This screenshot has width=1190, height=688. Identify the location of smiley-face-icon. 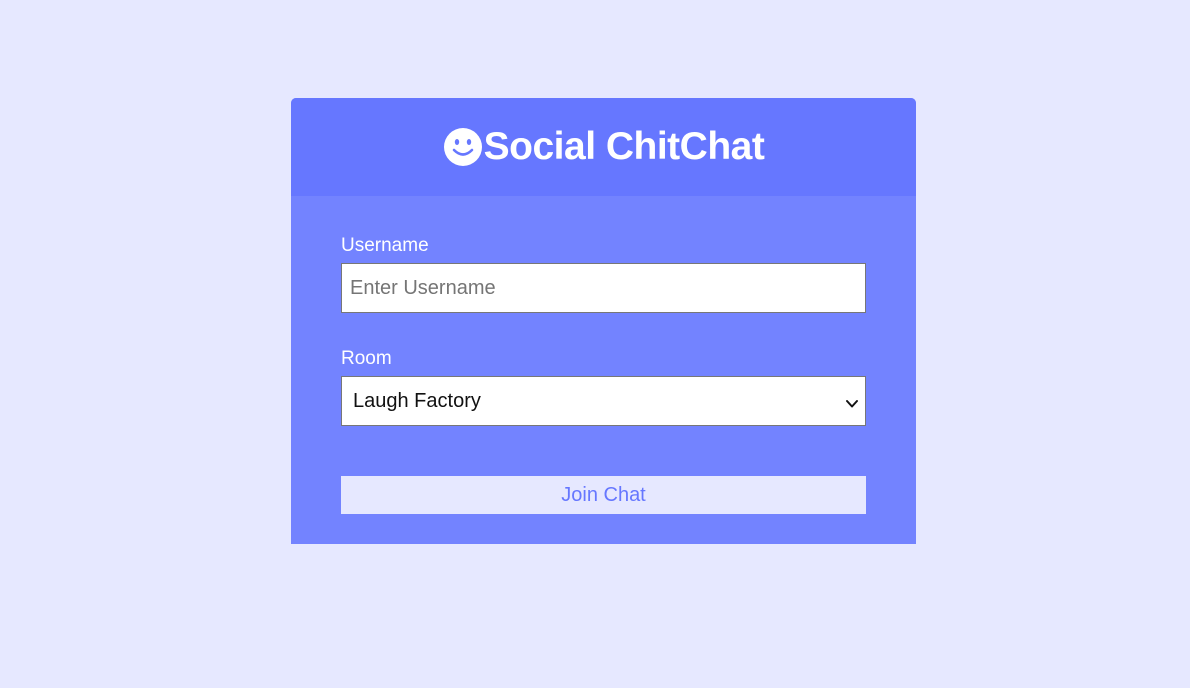
(463, 147).